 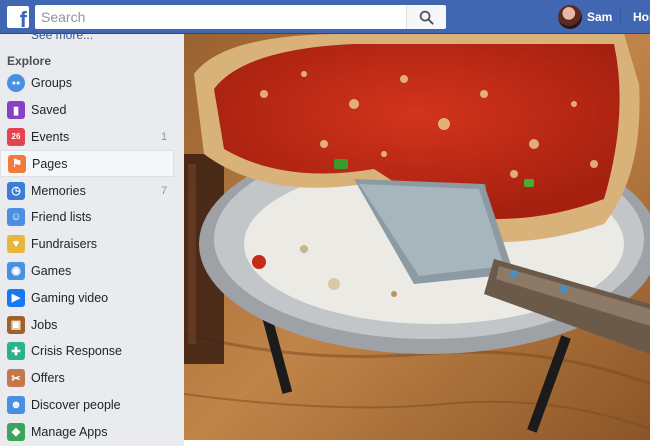 I want to click on friend-lists-icon: ☺, so click(x=16, y=217).